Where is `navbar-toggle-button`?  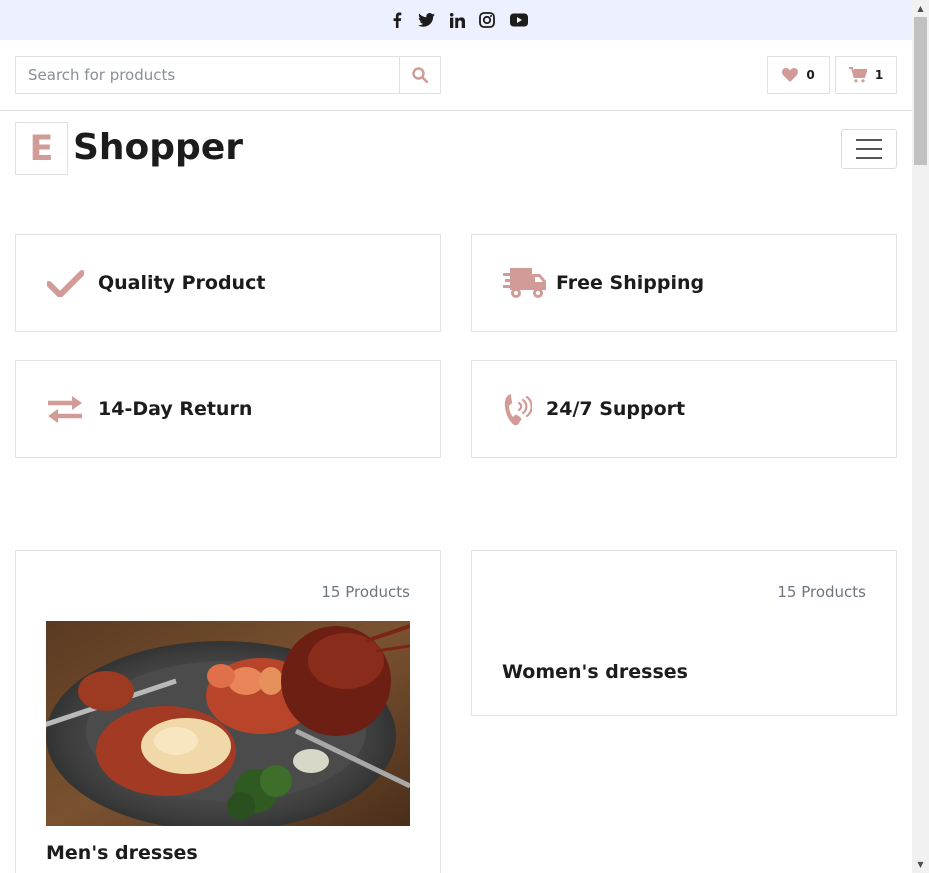 navbar-toggle-button is located at coordinates (869, 149).